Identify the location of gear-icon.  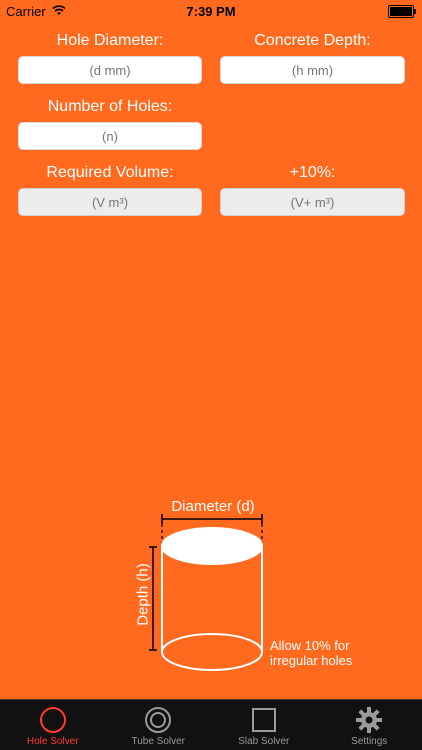
(369, 721).